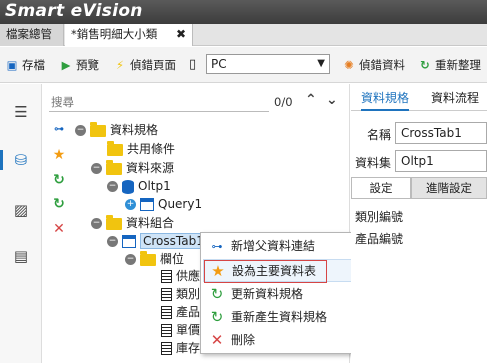 This screenshot has width=487, height=363. I want to click on link-icon: ⊶, so click(217, 246).